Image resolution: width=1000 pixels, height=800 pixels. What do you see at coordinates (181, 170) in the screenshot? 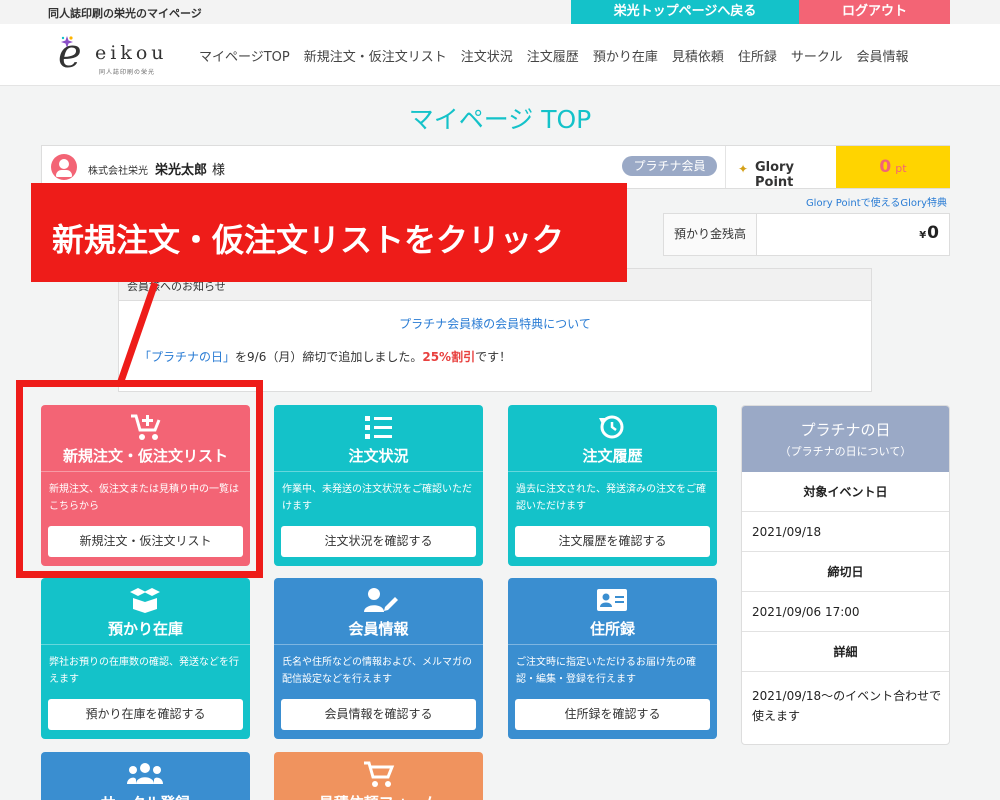
I see `user-name: 栄光太郎` at bounding box center [181, 170].